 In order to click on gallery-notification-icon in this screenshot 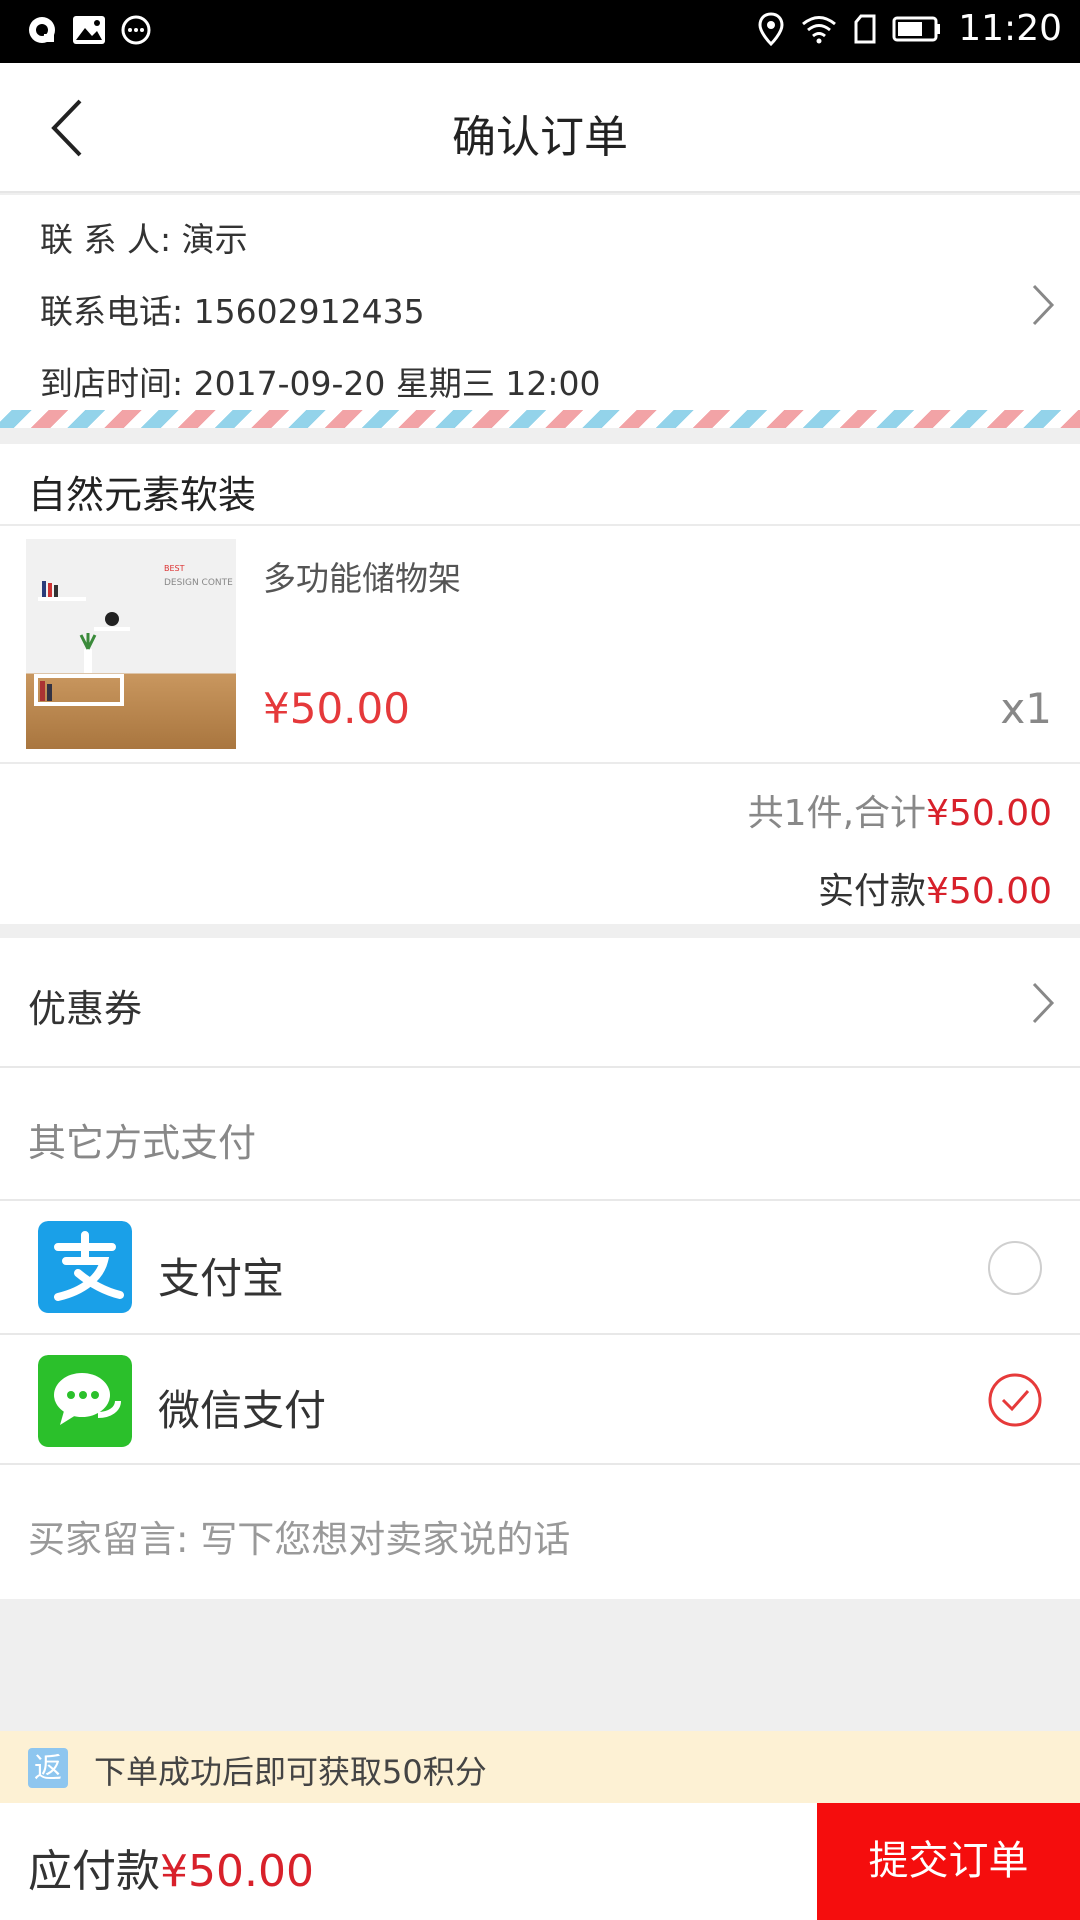, I will do `click(89, 30)`.